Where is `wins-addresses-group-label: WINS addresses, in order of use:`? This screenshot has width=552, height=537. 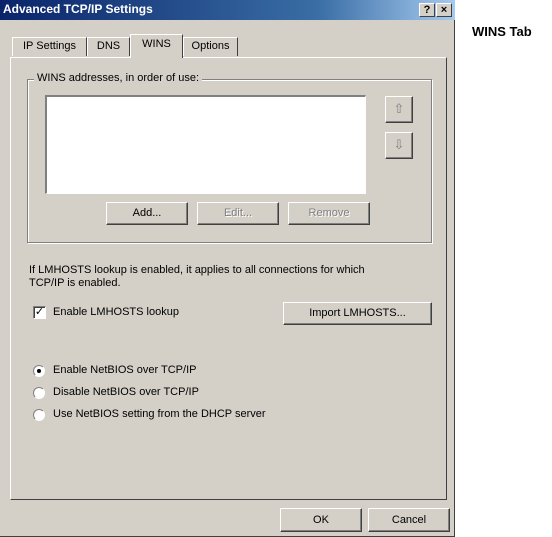 wins-addresses-group-label: WINS addresses, in order of use: is located at coordinates (118, 78).